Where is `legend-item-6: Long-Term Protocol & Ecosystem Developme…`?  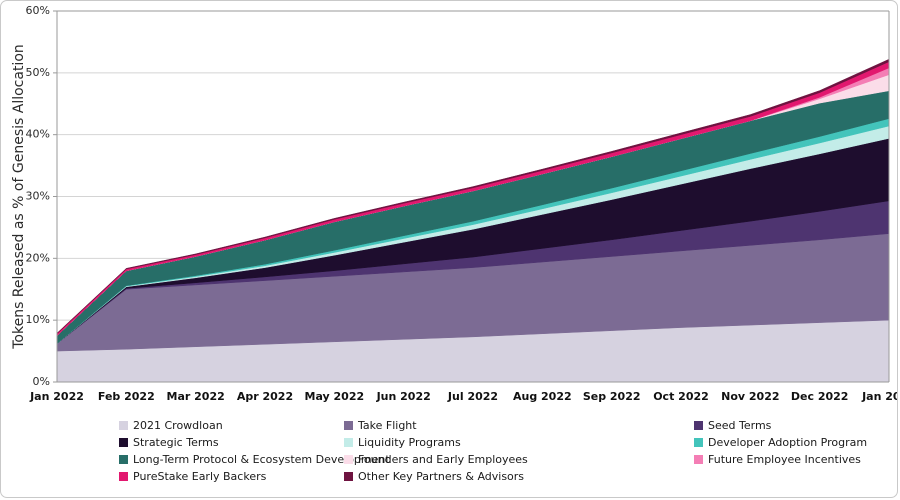 legend-item-6: Long-Term Protocol & Ecosystem Developme… is located at coordinates (254, 459).